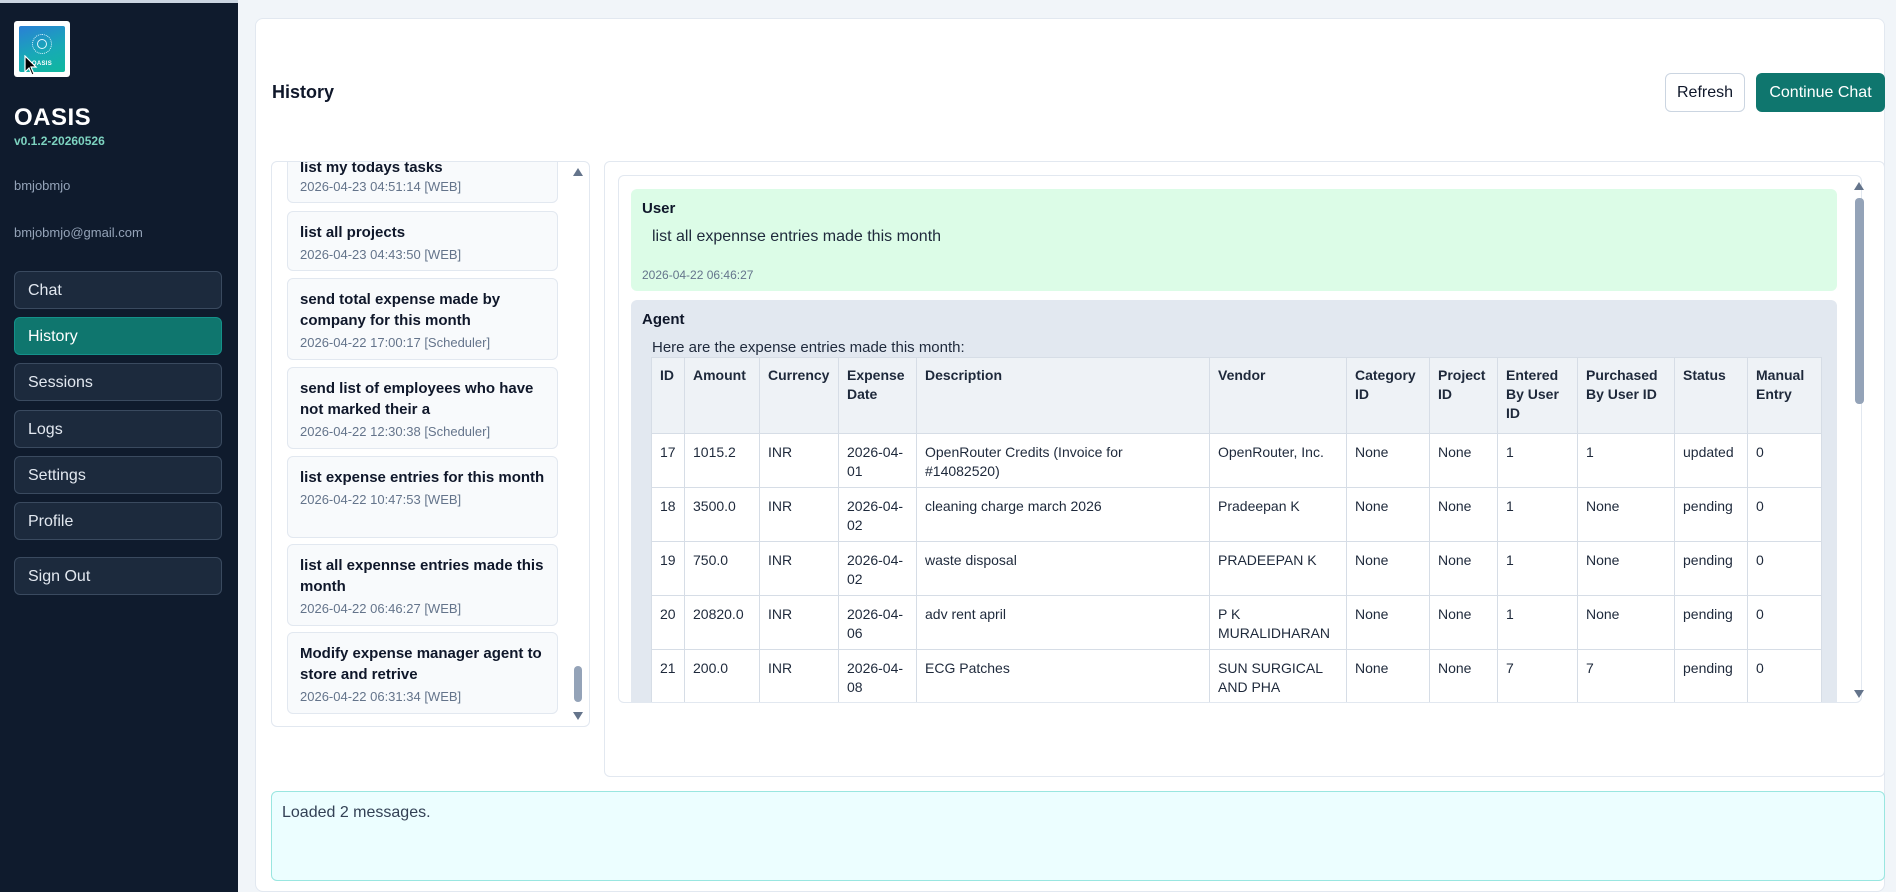 The height and width of the screenshot is (892, 1896). What do you see at coordinates (381, 254) in the screenshot?
I see `session-meta: 2026-04-23 04:43:50 [WEB]` at bounding box center [381, 254].